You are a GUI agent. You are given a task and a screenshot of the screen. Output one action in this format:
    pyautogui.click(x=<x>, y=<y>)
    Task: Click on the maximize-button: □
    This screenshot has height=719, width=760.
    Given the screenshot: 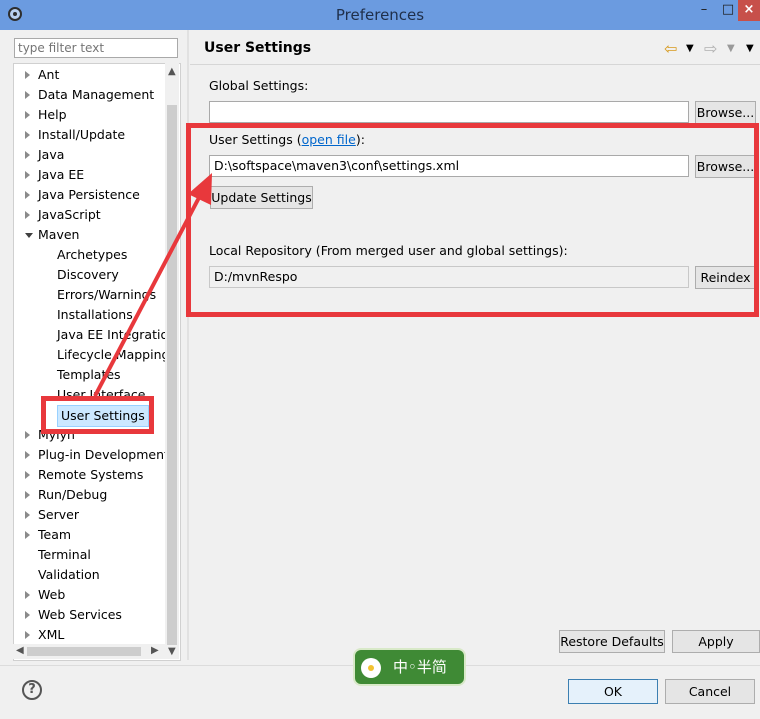 What is the action you would take?
    pyautogui.click(x=728, y=10)
    